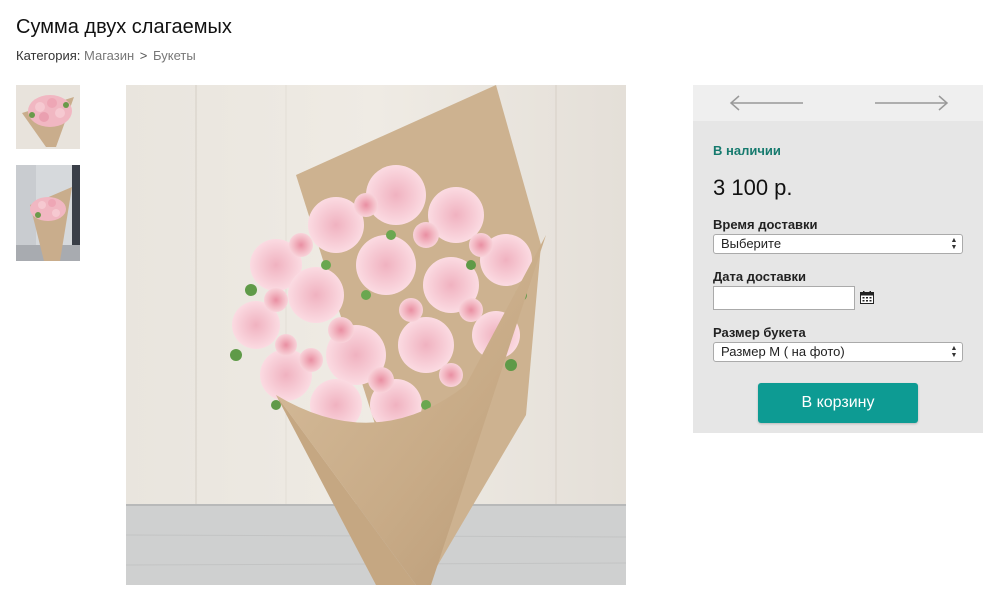 This screenshot has height=601, width=1000. I want to click on delivery-date-label: Дата доставки, so click(760, 276).